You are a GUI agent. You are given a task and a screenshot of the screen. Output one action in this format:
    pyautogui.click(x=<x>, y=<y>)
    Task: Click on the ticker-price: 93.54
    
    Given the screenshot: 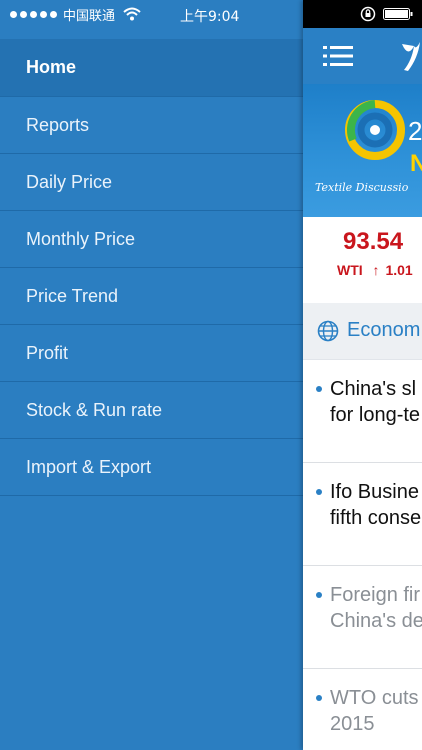 What is the action you would take?
    pyautogui.click(x=373, y=241)
    